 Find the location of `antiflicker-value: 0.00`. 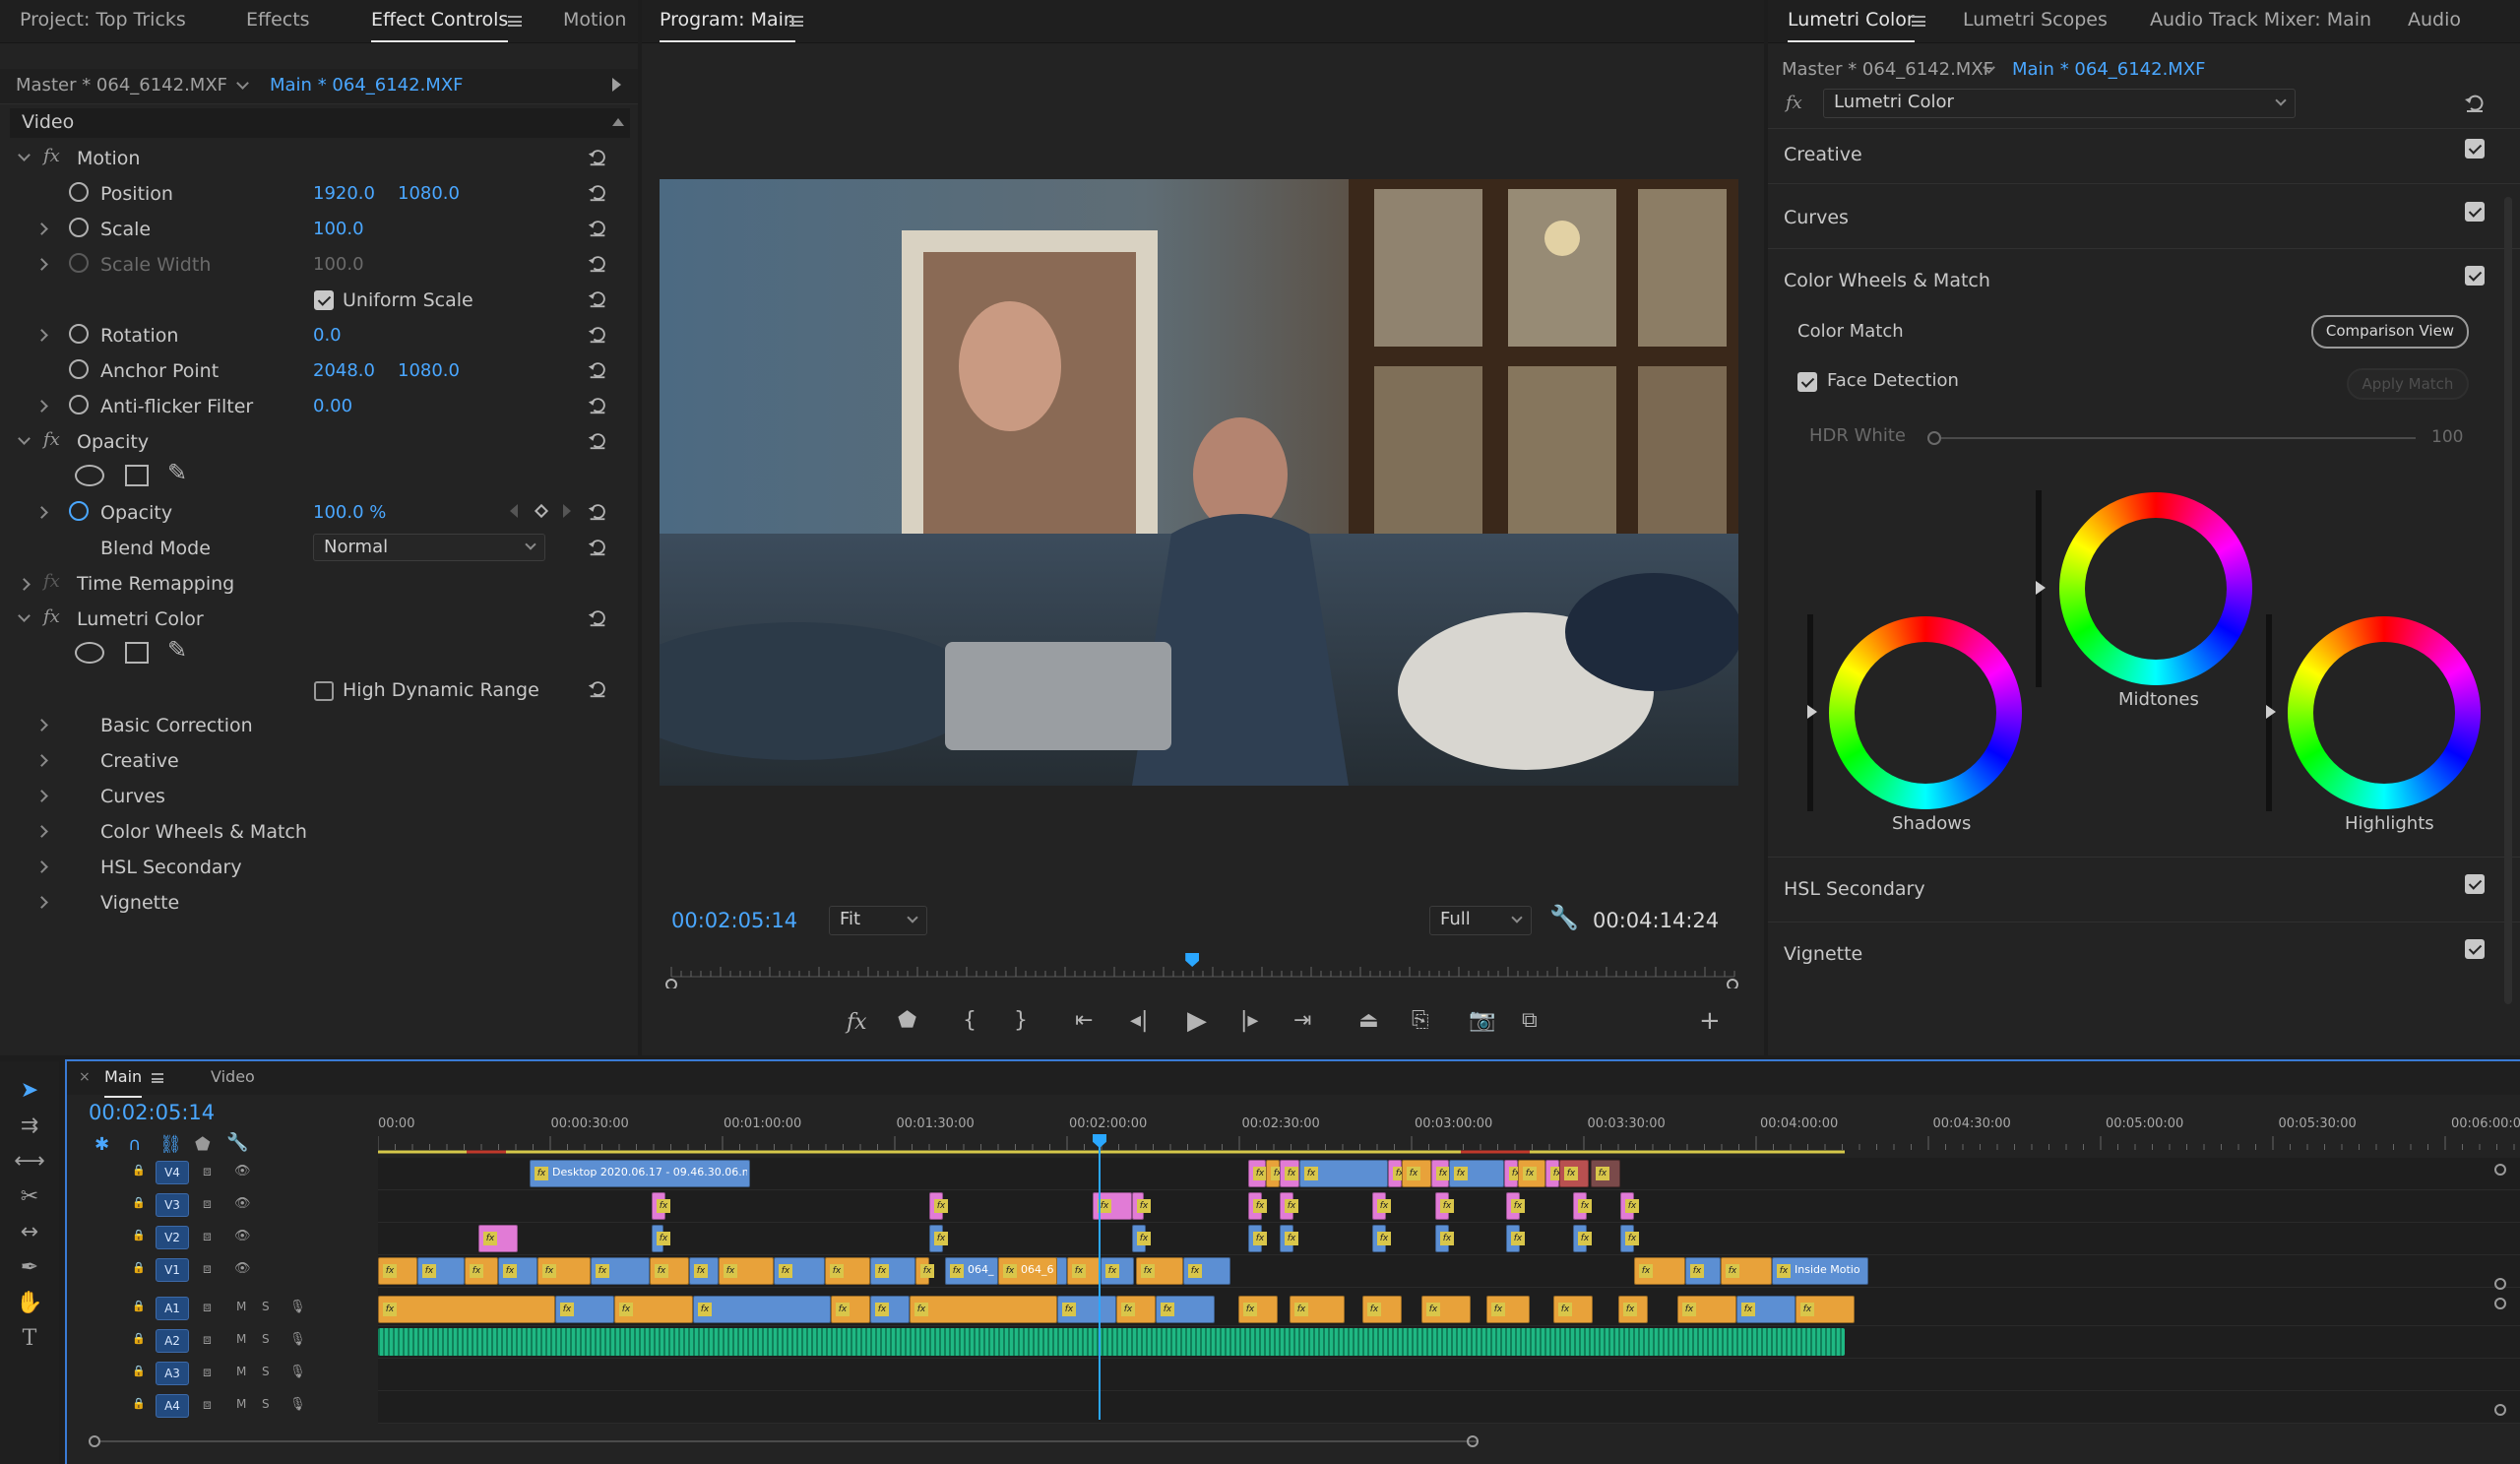

antiflicker-value: 0.00 is located at coordinates (332, 406).